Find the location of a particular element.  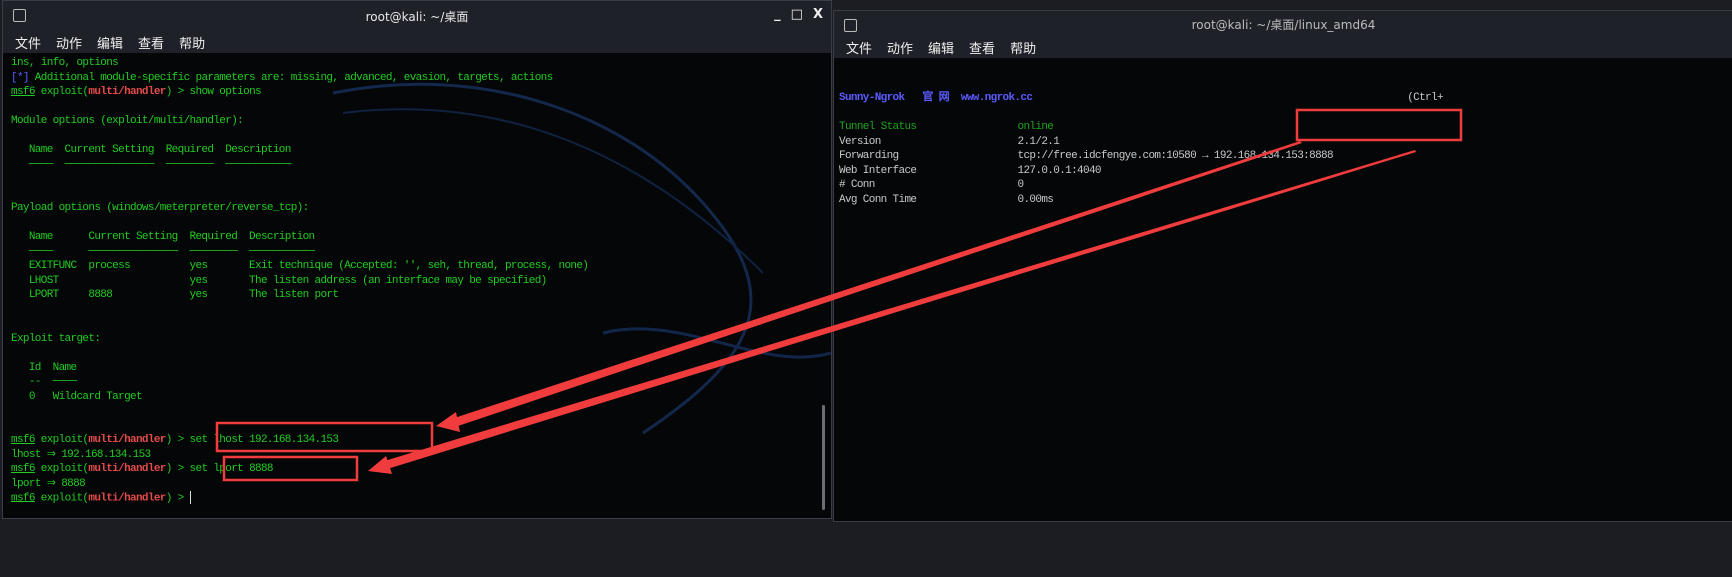

terminal-line: Web Interface 127.0.0.1:4040 is located at coordinates (1141, 171).